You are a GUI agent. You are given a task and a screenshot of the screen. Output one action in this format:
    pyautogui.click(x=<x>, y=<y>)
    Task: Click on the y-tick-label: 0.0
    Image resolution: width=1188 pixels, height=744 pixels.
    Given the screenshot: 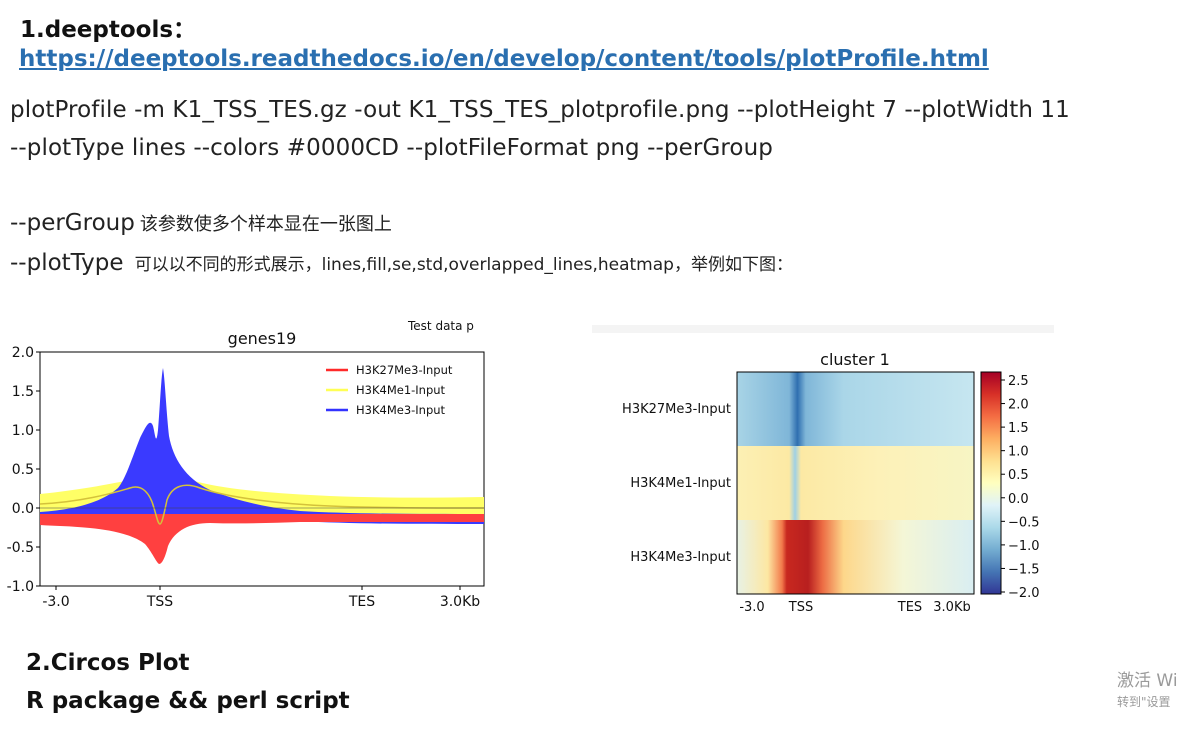 What is the action you would take?
    pyautogui.click(x=23, y=509)
    